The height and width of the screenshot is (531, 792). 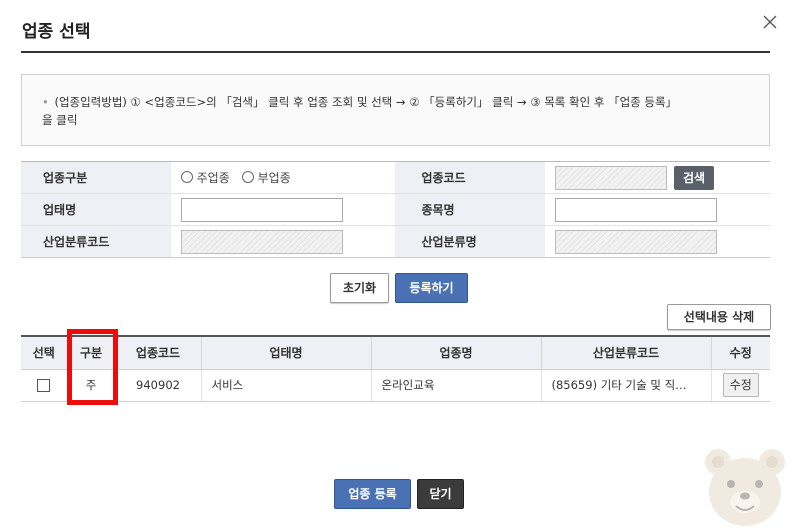 What do you see at coordinates (719, 317) in the screenshot?
I see `delete-selected-button: 선택내용 삭제` at bounding box center [719, 317].